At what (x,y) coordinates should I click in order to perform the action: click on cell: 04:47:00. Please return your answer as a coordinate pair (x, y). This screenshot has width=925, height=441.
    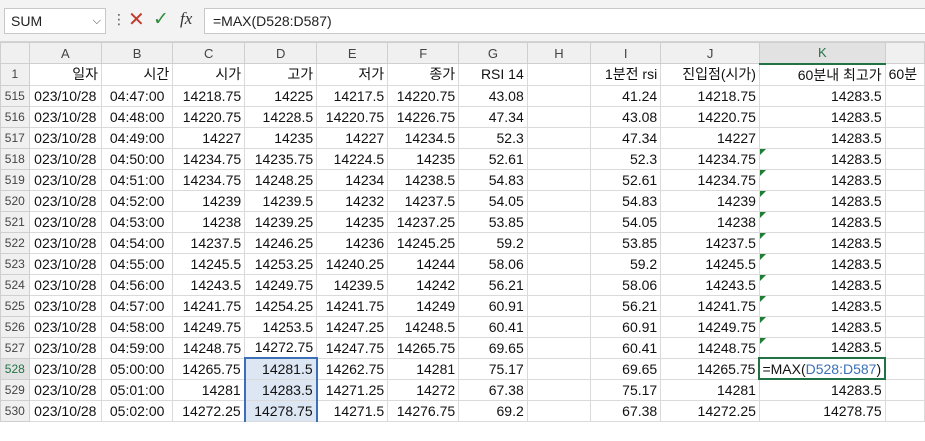
    Looking at the image, I should click on (137, 95).